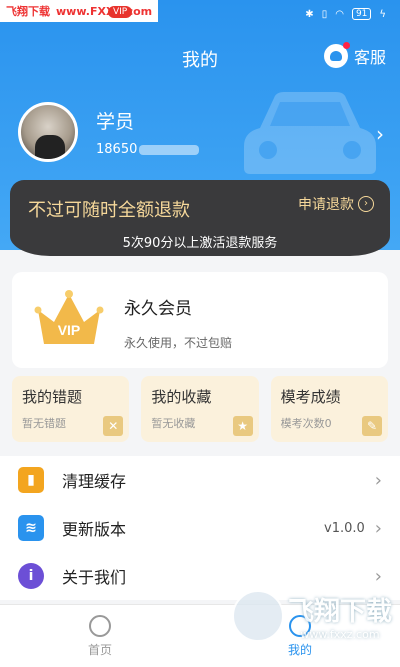 The height and width of the screenshot is (667, 400). I want to click on watermark-url: www.FXXZ.com, so click(104, 11).